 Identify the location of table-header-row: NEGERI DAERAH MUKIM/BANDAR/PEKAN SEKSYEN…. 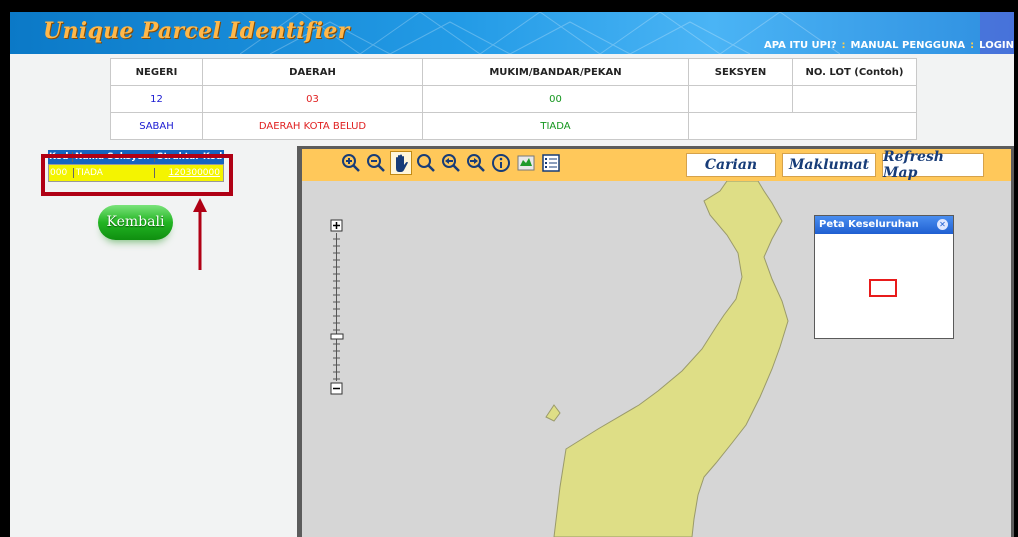
(513, 72).